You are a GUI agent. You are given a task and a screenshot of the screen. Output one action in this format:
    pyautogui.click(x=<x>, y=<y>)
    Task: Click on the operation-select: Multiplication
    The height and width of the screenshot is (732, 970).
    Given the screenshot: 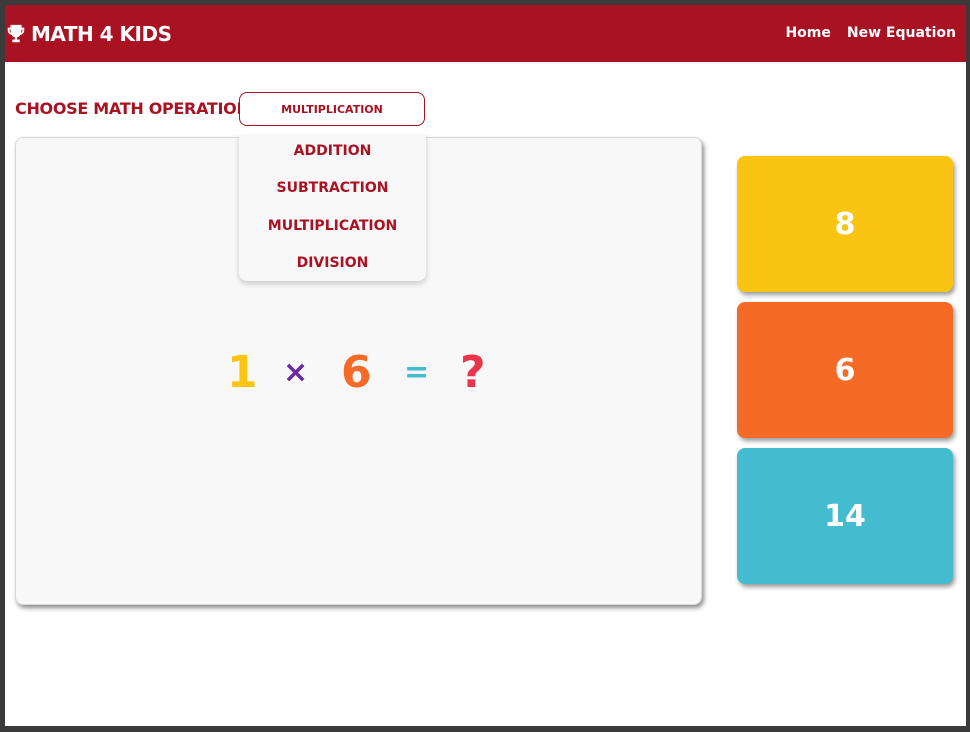 What is the action you would take?
    pyautogui.click(x=332, y=109)
    